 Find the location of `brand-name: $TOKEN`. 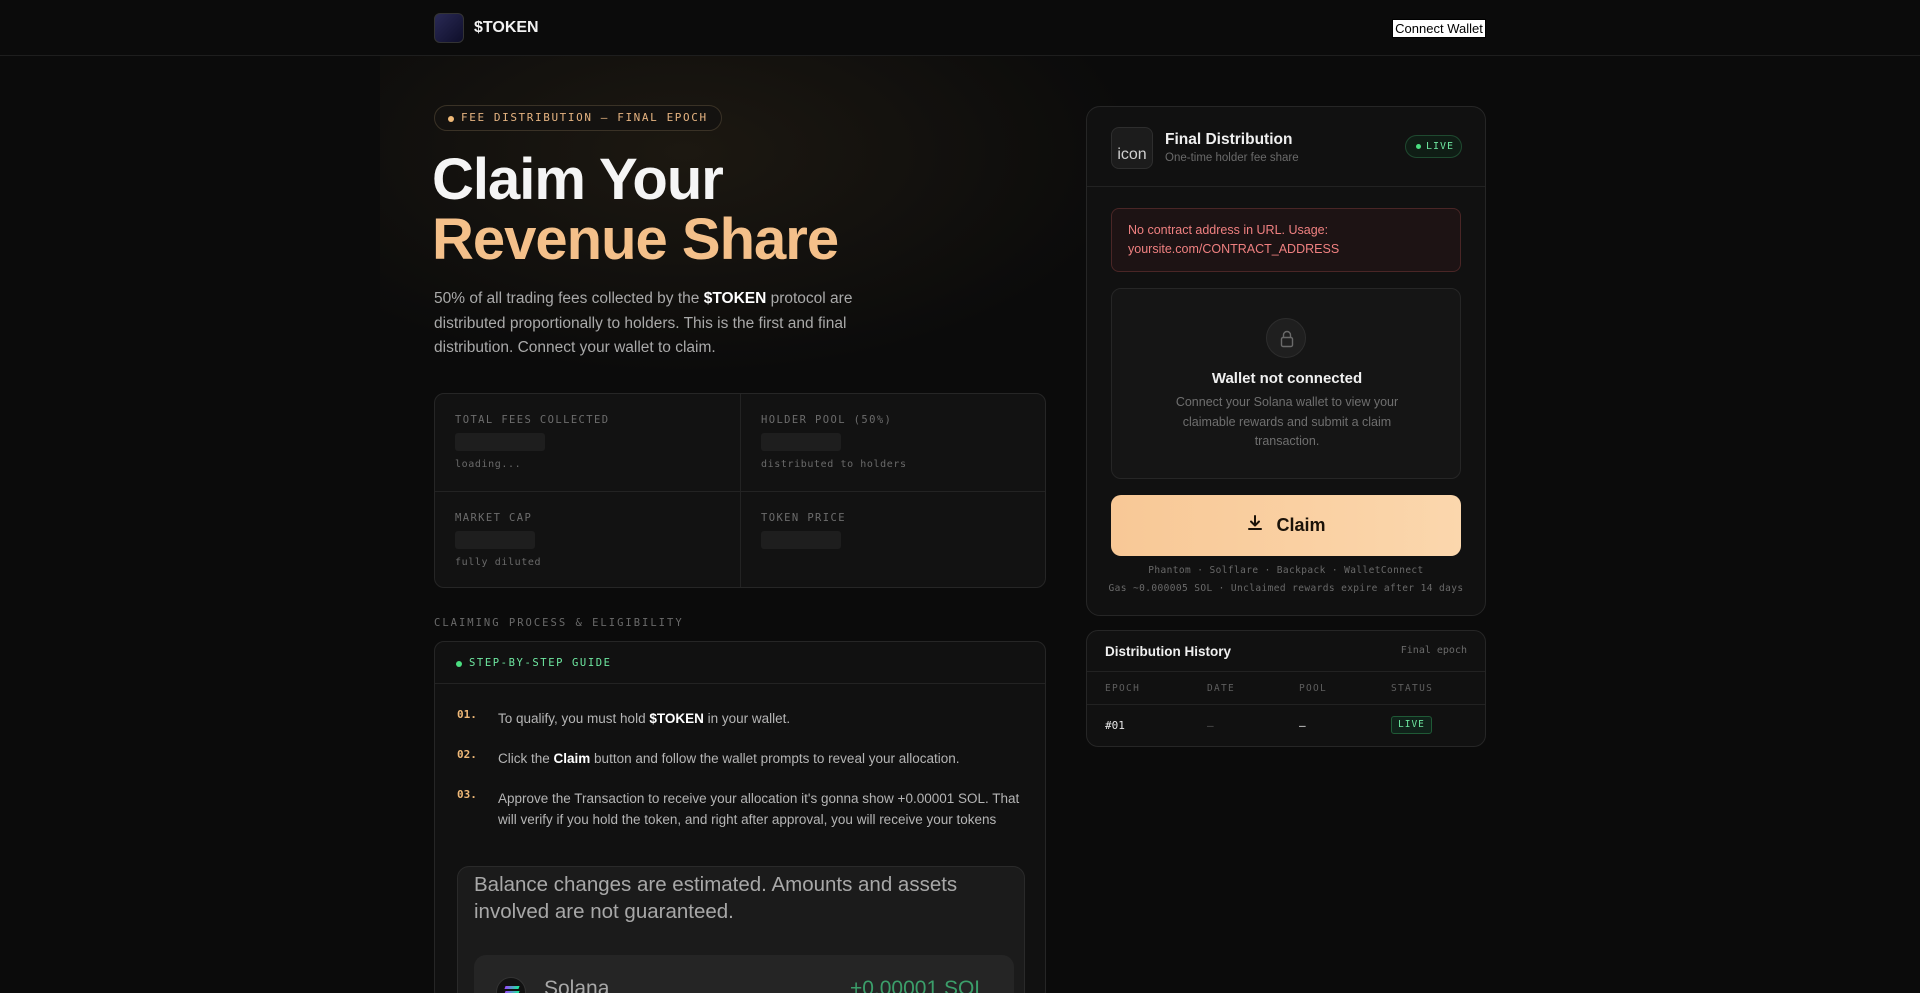

brand-name: $TOKEN is located at coordinates (506, 27).